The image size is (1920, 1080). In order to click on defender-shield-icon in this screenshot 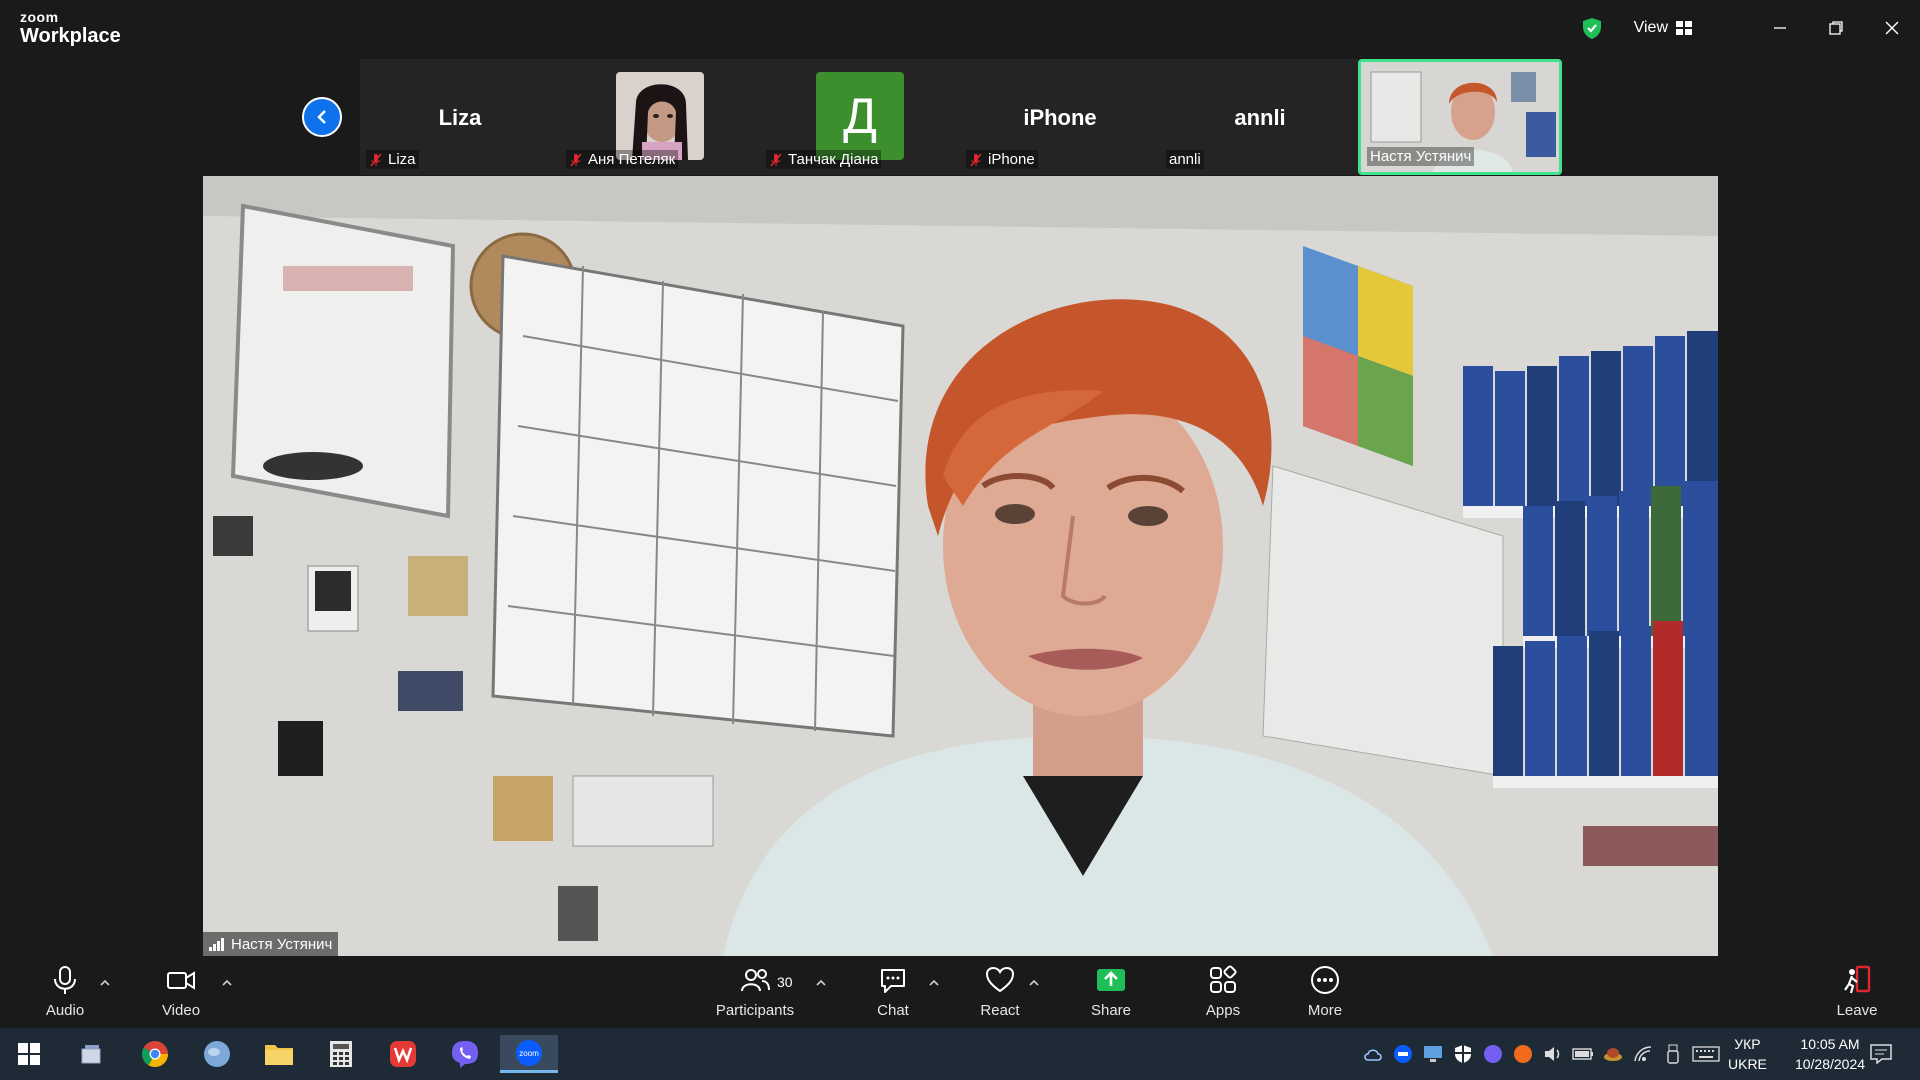, I will do `click(1463, 1054)`.